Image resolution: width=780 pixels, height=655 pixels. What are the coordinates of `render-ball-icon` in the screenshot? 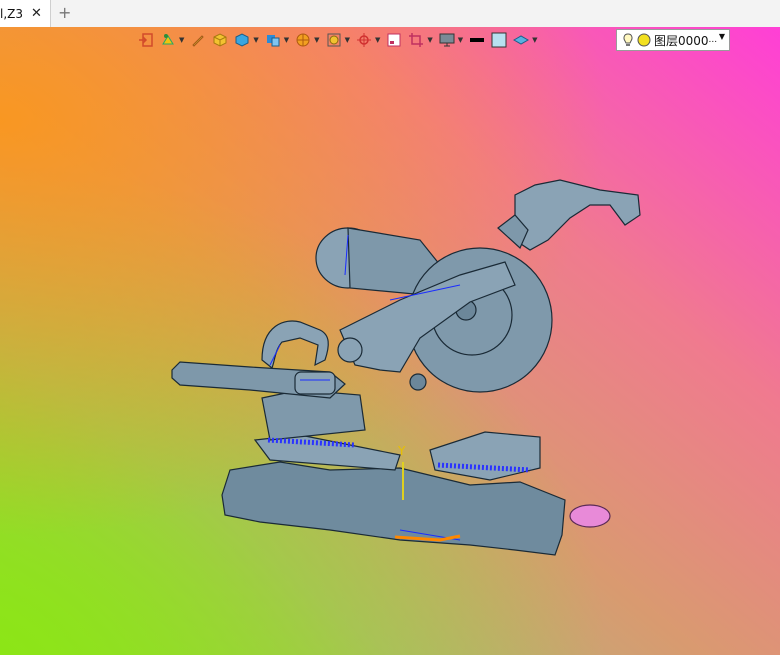 It's located at (303, 40).